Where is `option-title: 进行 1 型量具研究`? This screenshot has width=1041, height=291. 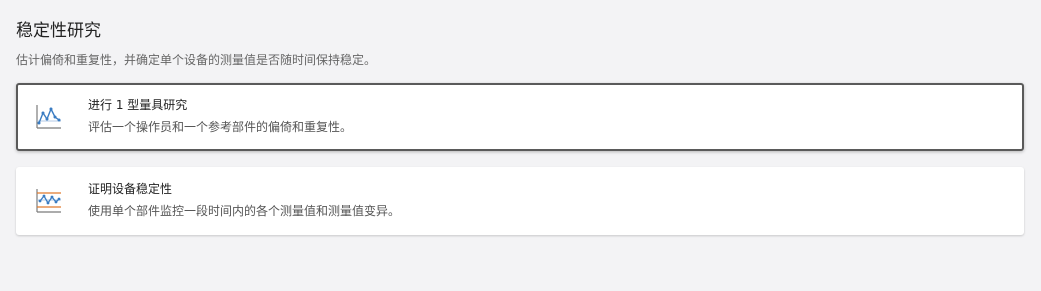
option-title: 进行 1 型量具研究 is located at coordinates (138, 105).